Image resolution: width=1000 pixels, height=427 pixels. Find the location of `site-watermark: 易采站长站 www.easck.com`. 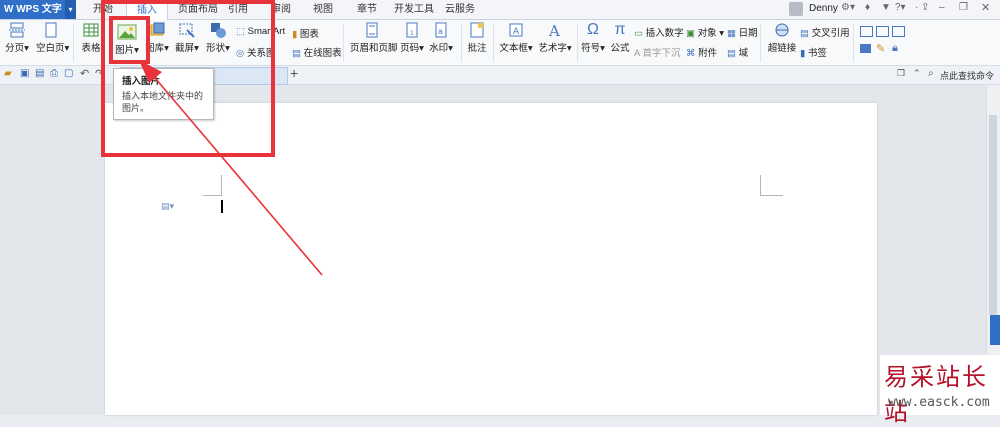

site-watermark: 易采站长站 www.easck.com is located at coordinates (940, 390).